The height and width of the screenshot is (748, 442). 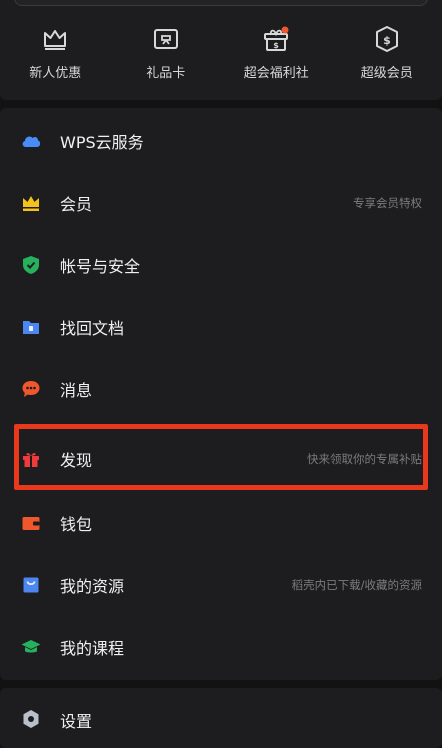 What do you see at coordinates (31, 265) in the screenshot?
I see `shield-icon` at bounding box center [31, 265].